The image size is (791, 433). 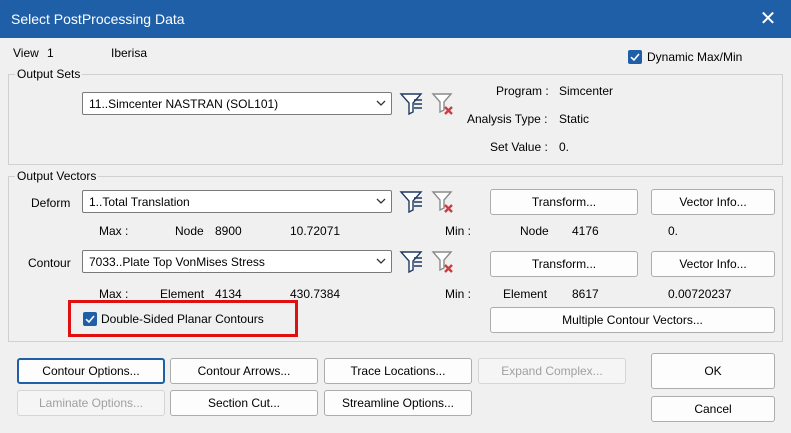 I want to click on contour-max-type: Element, so click(x=182, y=294).